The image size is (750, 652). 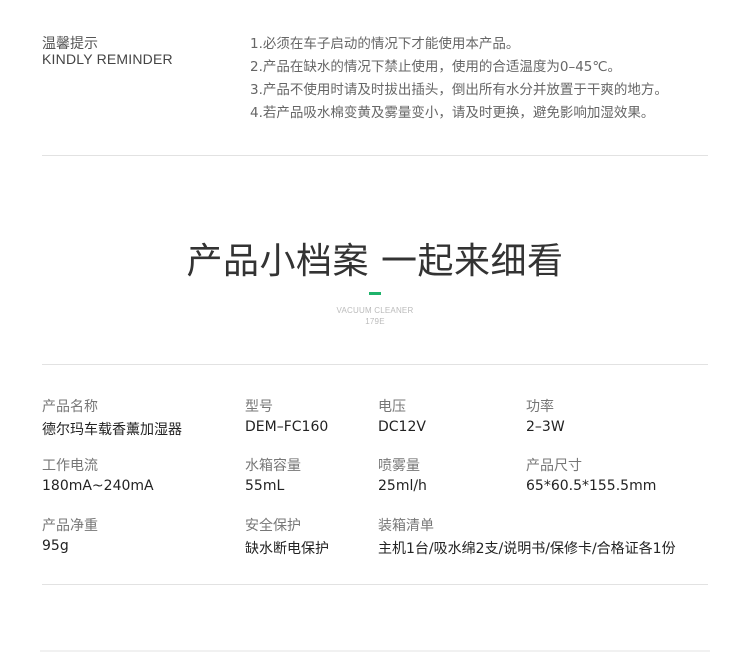 What do you see at coordinates (107, 59) in the screenshot?
I see `reminder-title-en: KINDLY REMINDER` at bounding box center [107, 59].